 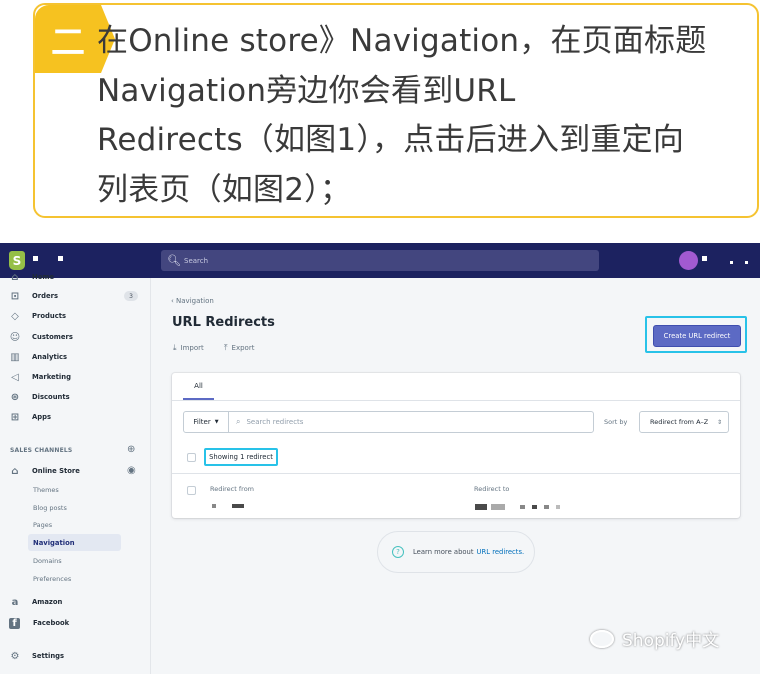 What do you see at coordinates (224, 189) in the screenshot?
I see `instruction-line: 列表页（如图2）；` at bounding box center [224, 189].